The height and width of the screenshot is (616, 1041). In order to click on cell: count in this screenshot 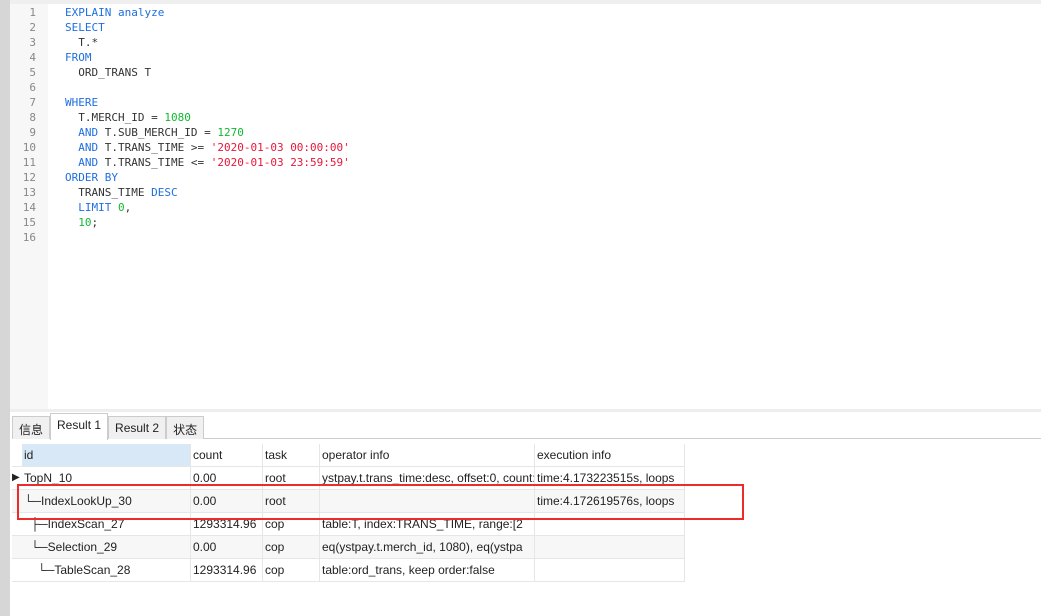, I will do `click(227, 455)`.